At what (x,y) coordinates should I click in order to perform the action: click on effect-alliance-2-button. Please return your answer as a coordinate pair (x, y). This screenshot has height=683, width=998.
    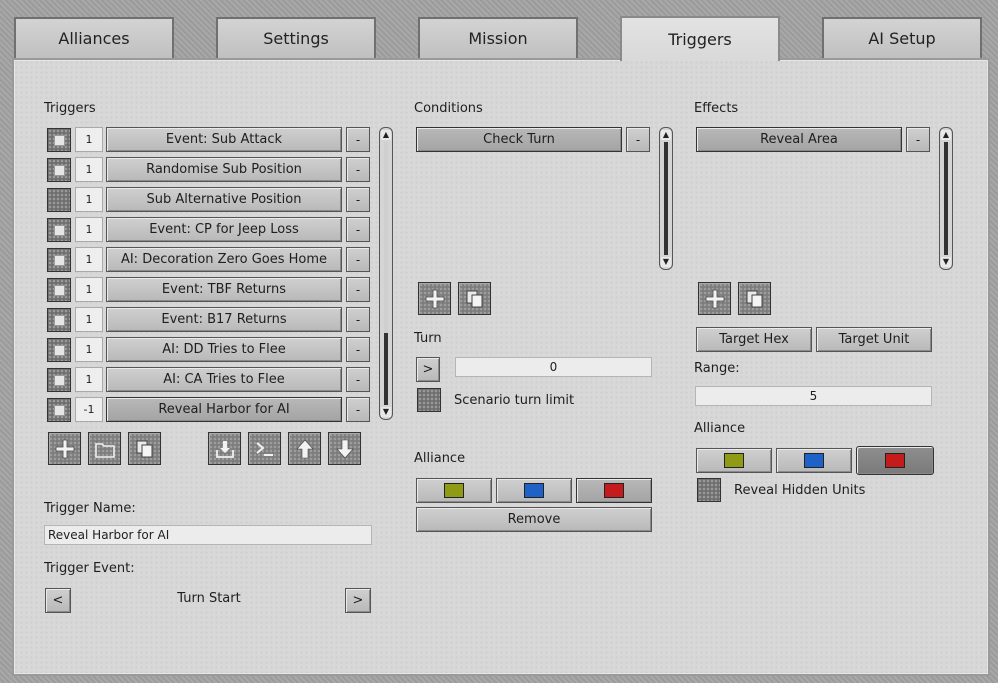
    Looking at the image, I should click on (814, 460).